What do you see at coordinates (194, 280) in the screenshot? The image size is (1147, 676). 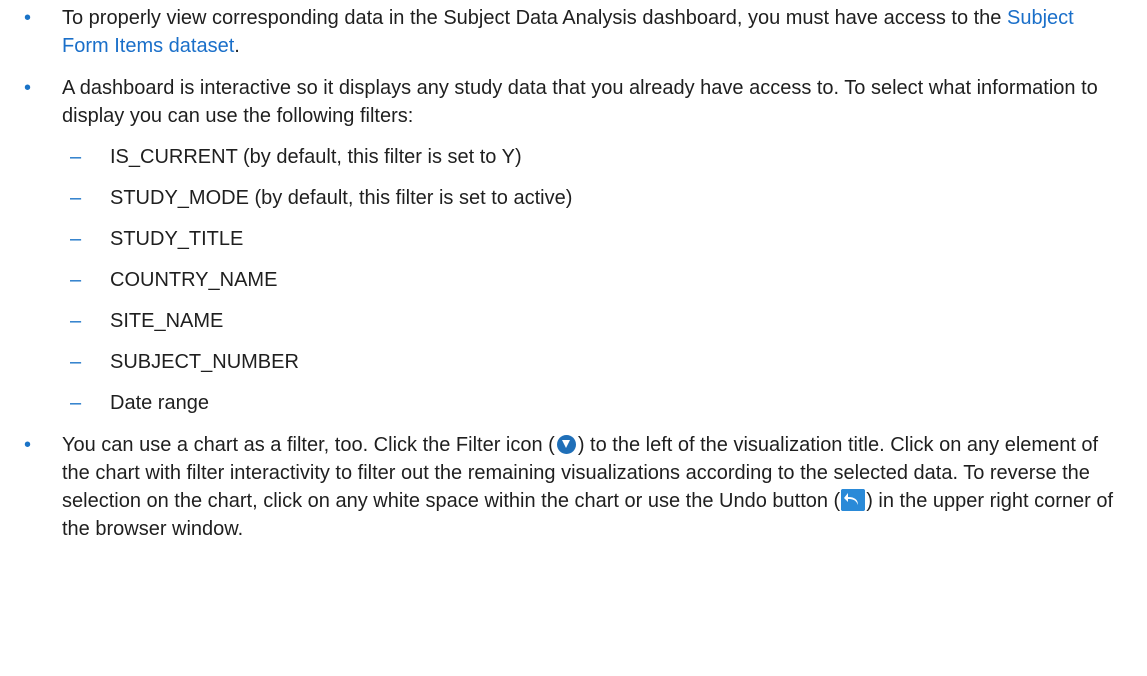 I see `filter-item-label: COUNTRY_NAME` at bounding box center [194, 280].